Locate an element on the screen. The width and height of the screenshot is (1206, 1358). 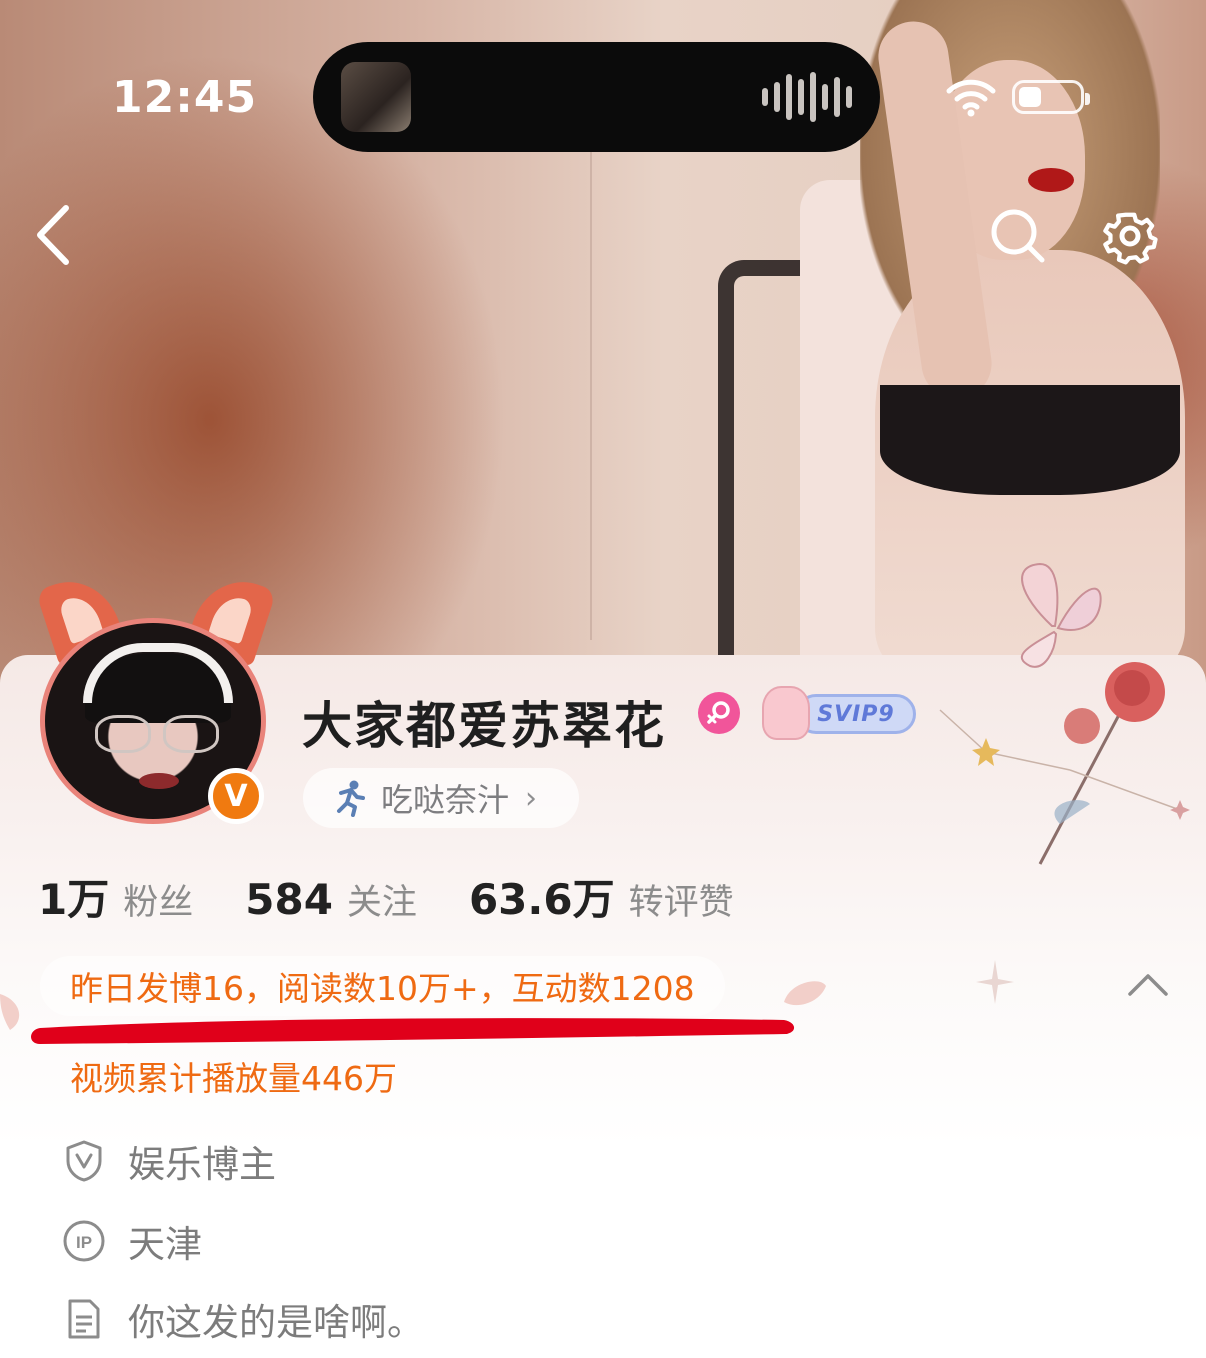
cover-wall-line is located at coordinates (591, 380).